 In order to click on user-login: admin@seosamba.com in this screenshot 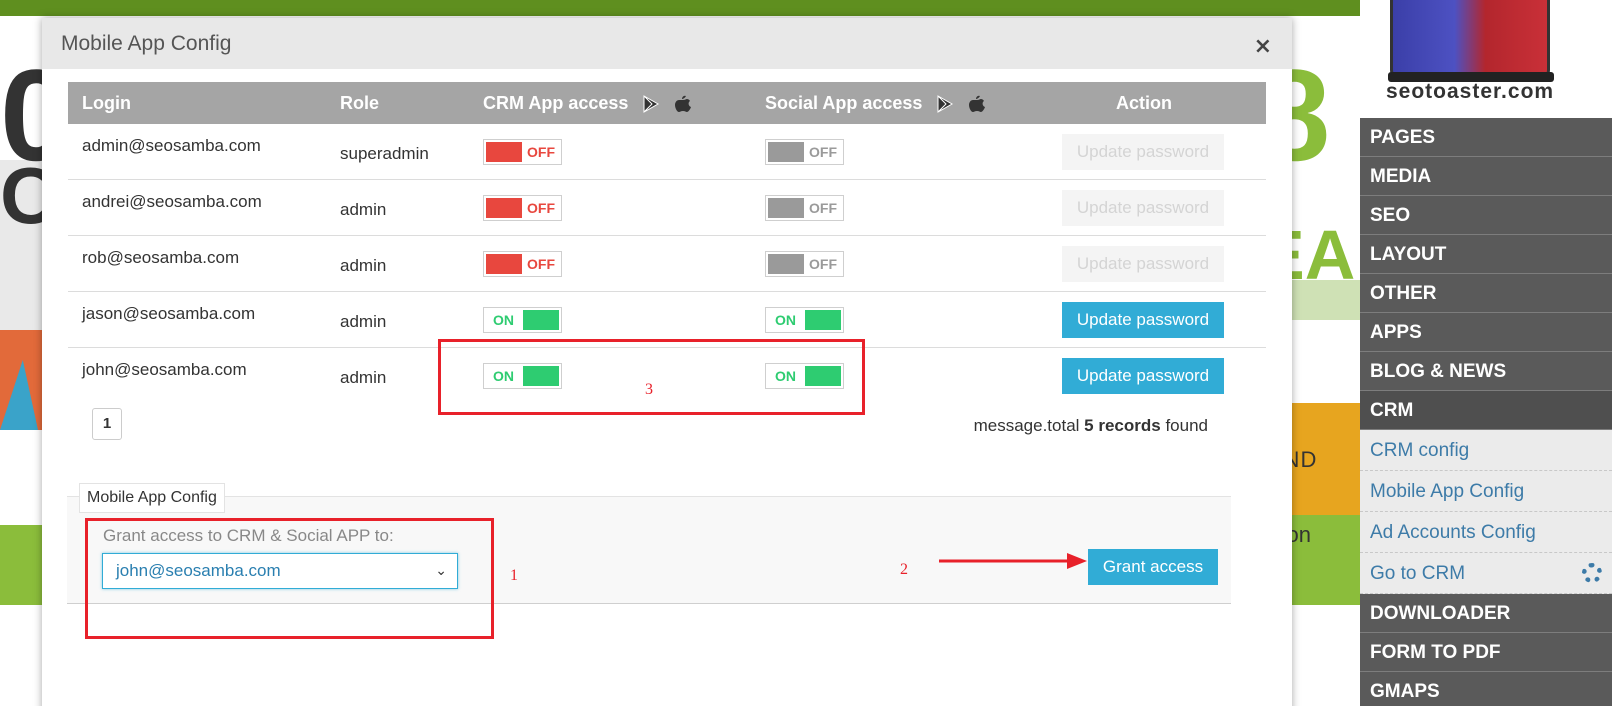, I will do `click(171, 145)`.